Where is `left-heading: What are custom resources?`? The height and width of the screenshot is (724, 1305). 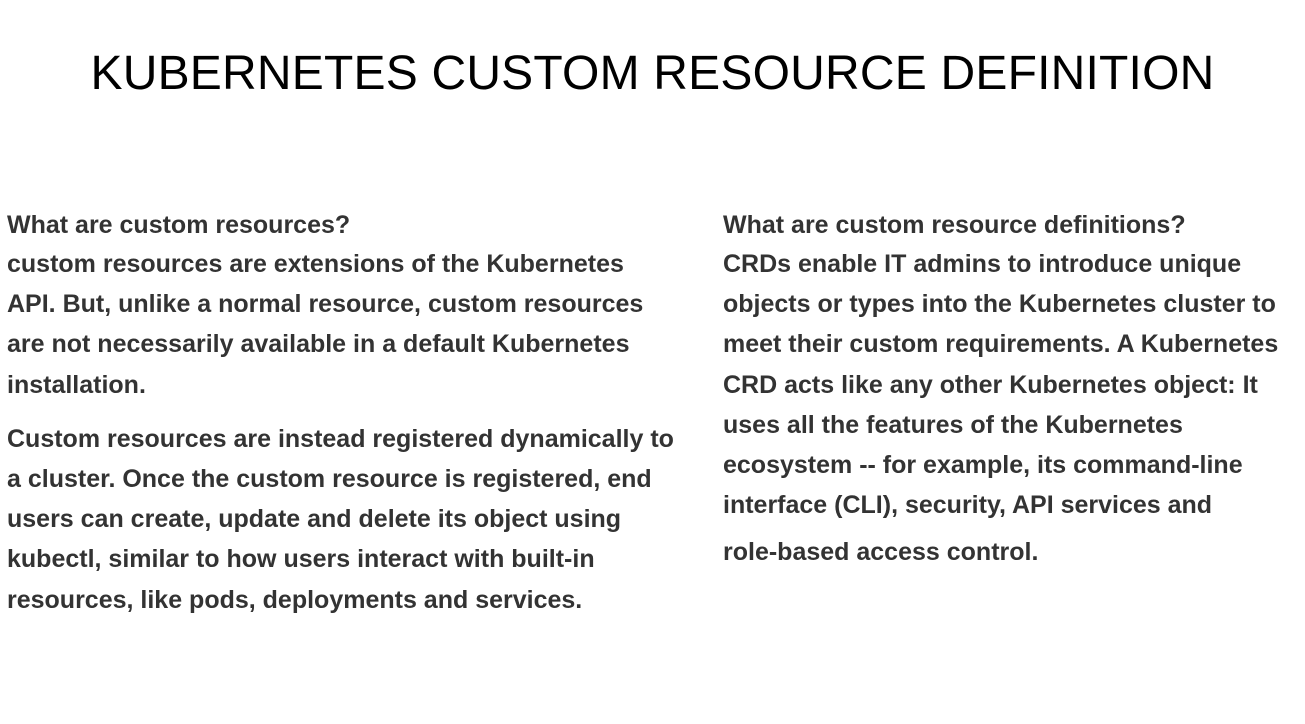
left-heading: What are custom resources? is located at coordinates (179, 225).